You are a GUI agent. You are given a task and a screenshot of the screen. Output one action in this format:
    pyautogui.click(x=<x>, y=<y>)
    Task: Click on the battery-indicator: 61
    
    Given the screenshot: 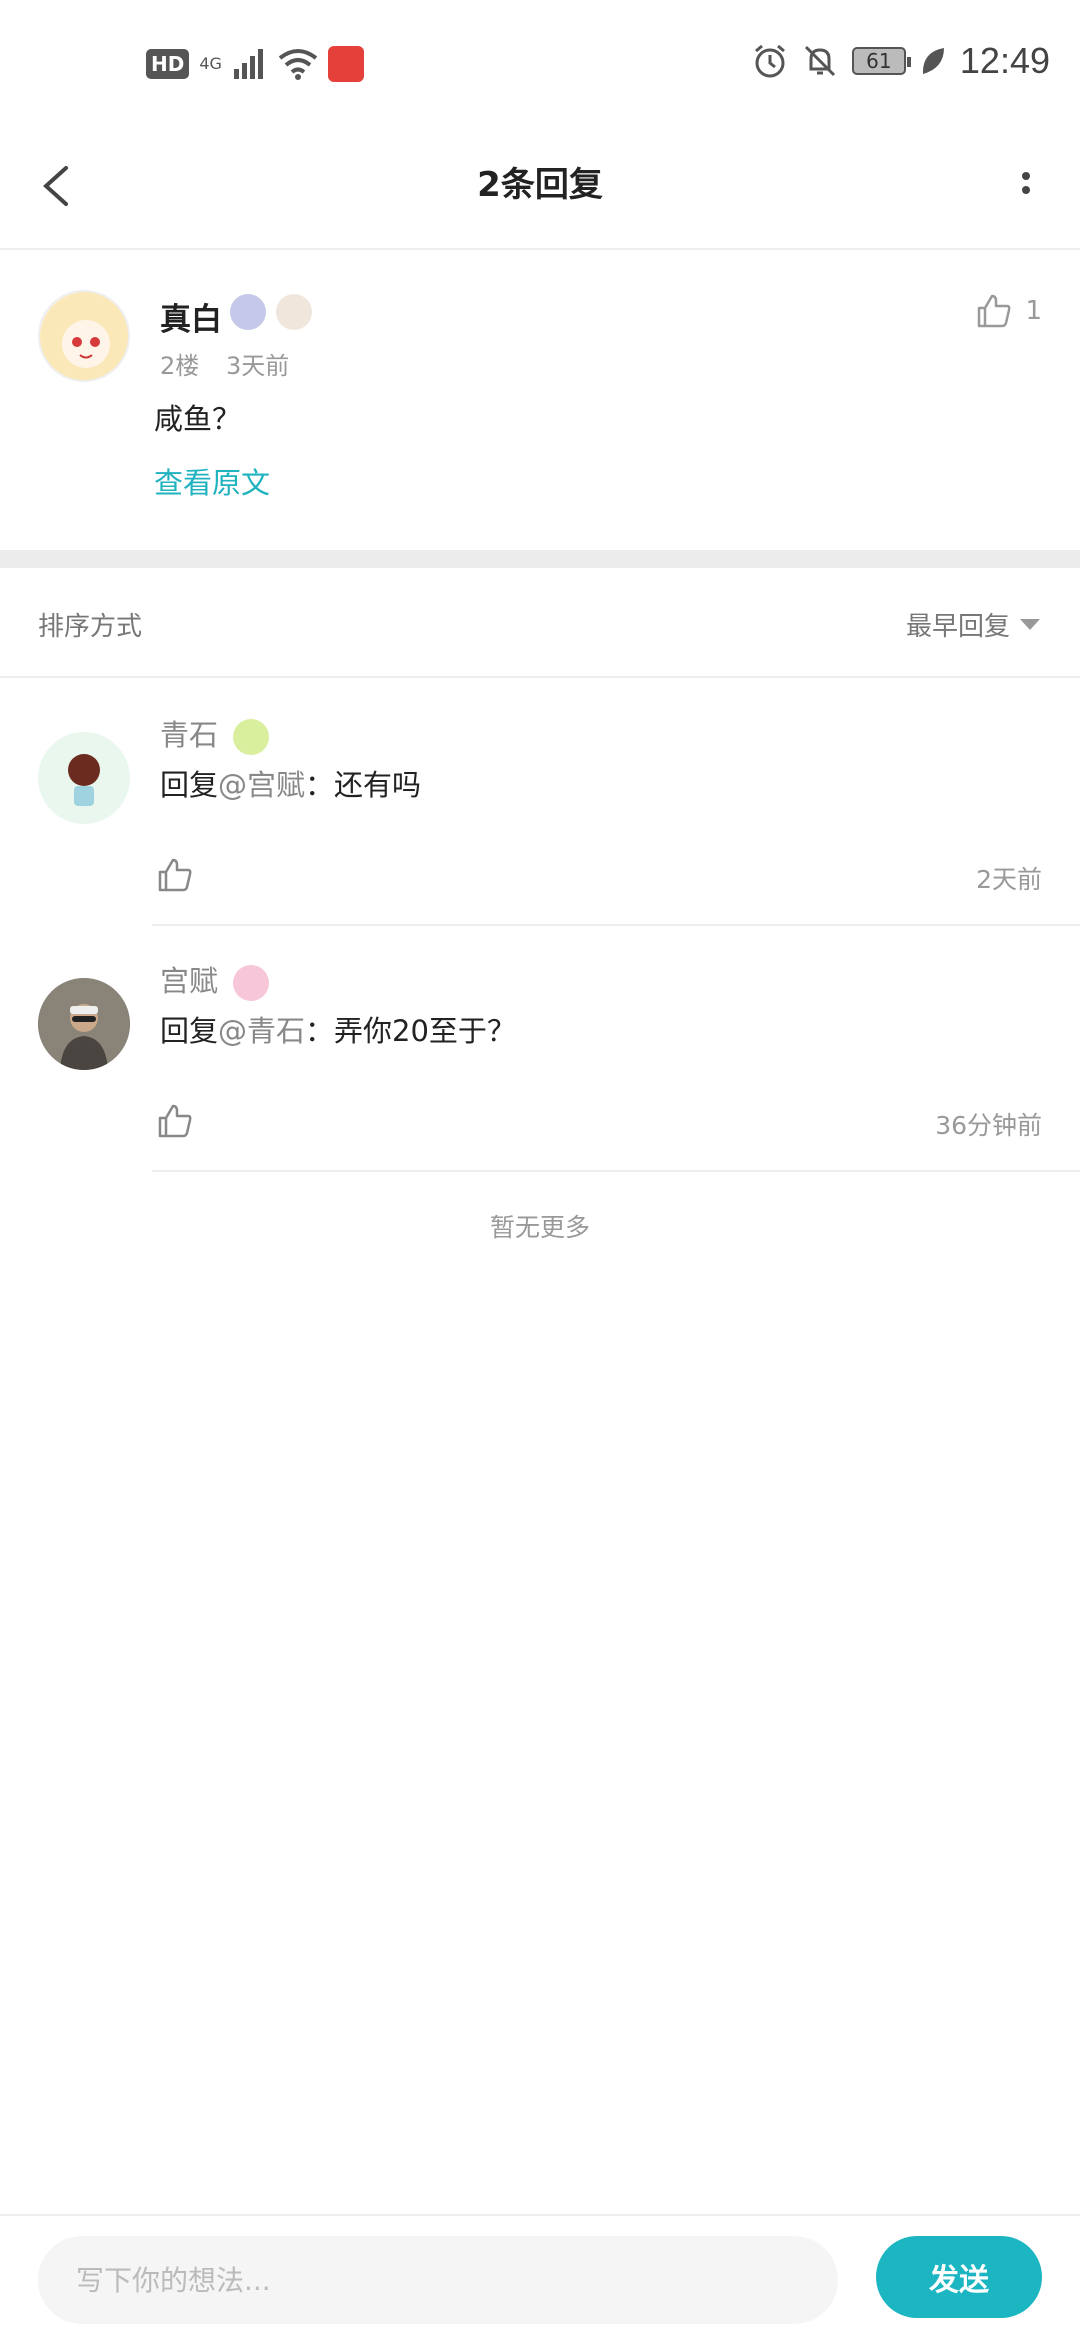 What is the action you would take?
    pyautogui.click(x=881, y=61)
    